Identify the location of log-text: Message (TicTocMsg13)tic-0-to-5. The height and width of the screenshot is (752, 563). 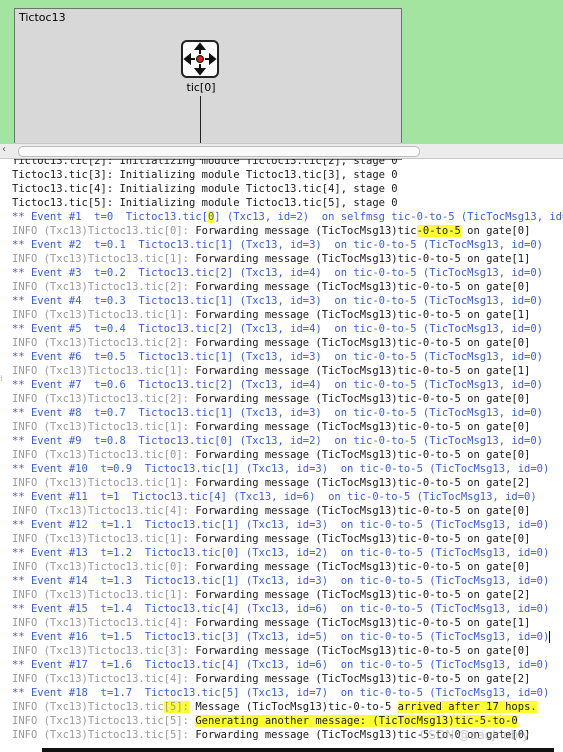
(296, 707).